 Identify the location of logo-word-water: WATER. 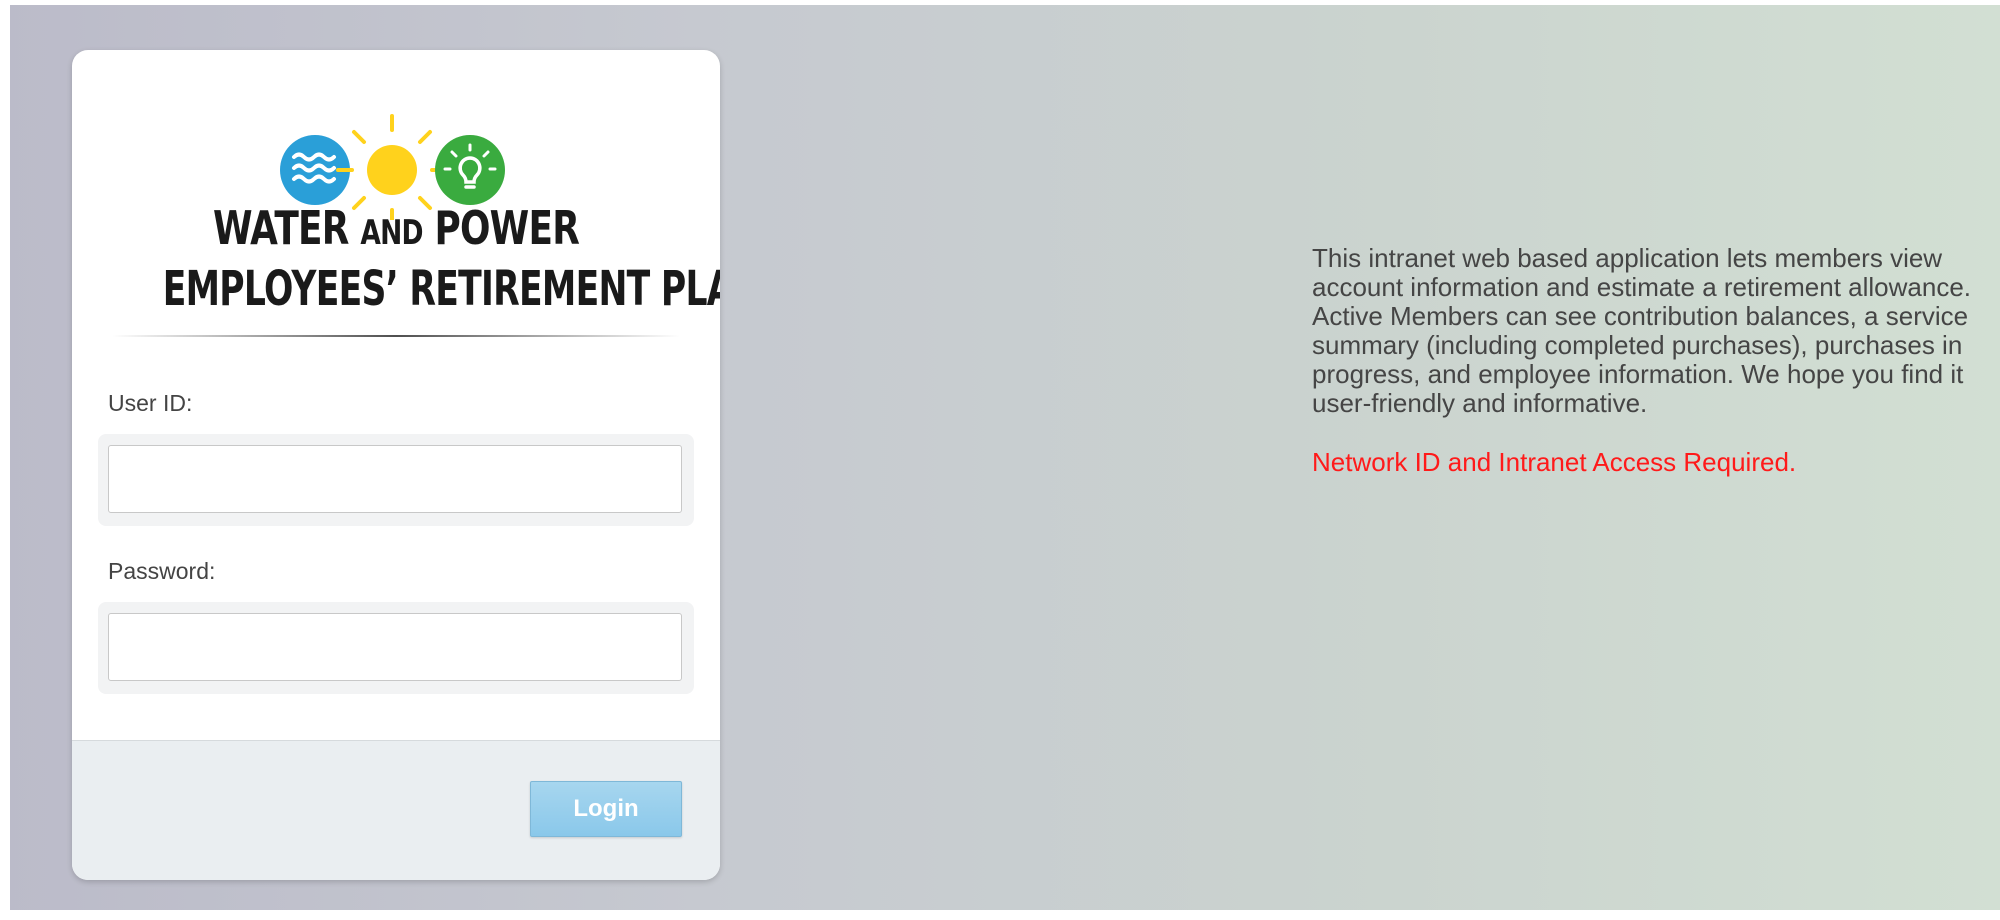
(286, 228).